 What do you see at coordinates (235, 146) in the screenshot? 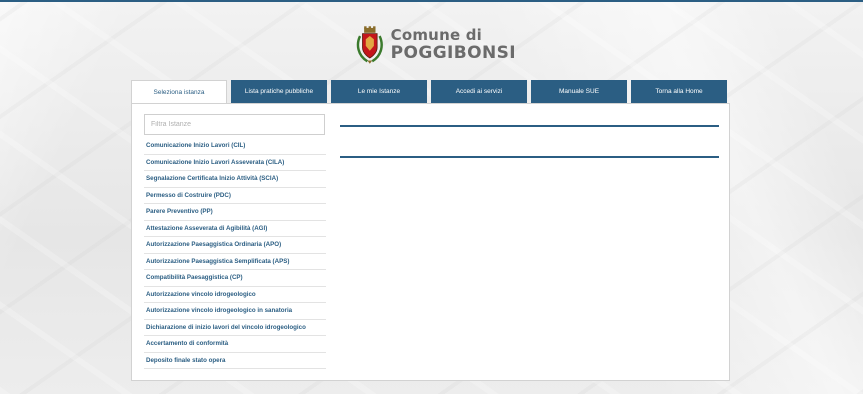
I see `list-item-cil: Comunicazione Inizio Lavori (CIL)` at bounding box center [235, 146].